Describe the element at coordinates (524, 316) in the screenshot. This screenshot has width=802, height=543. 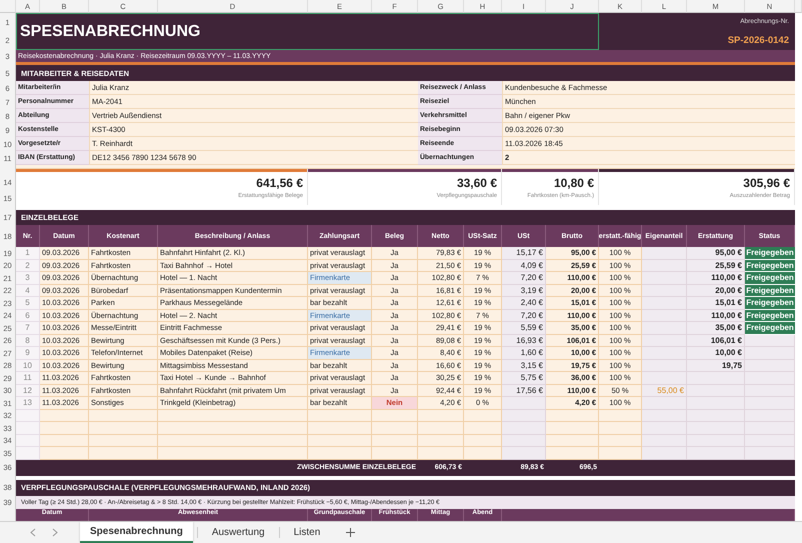
I see `vat-cell: 7,20 €` at that location.